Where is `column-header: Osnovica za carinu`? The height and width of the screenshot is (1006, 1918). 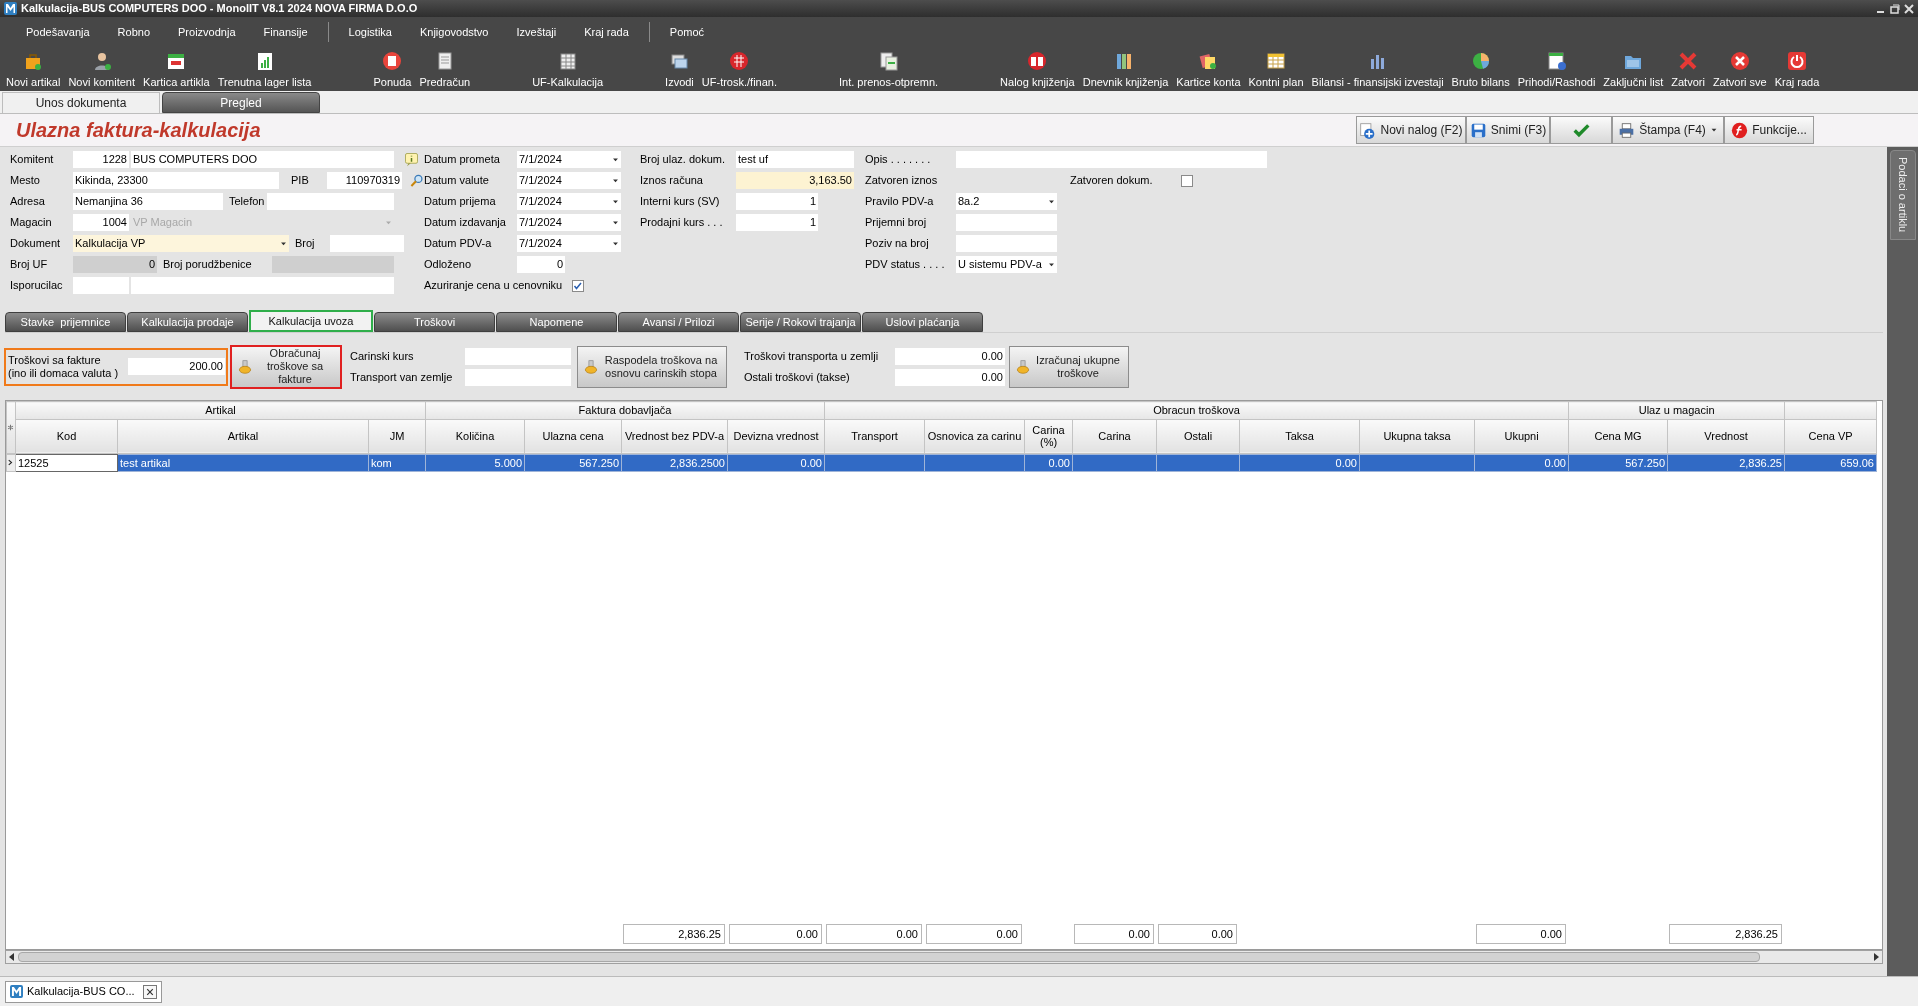
column-header: Osnovica za carinu is located at coordinates (974, 436).